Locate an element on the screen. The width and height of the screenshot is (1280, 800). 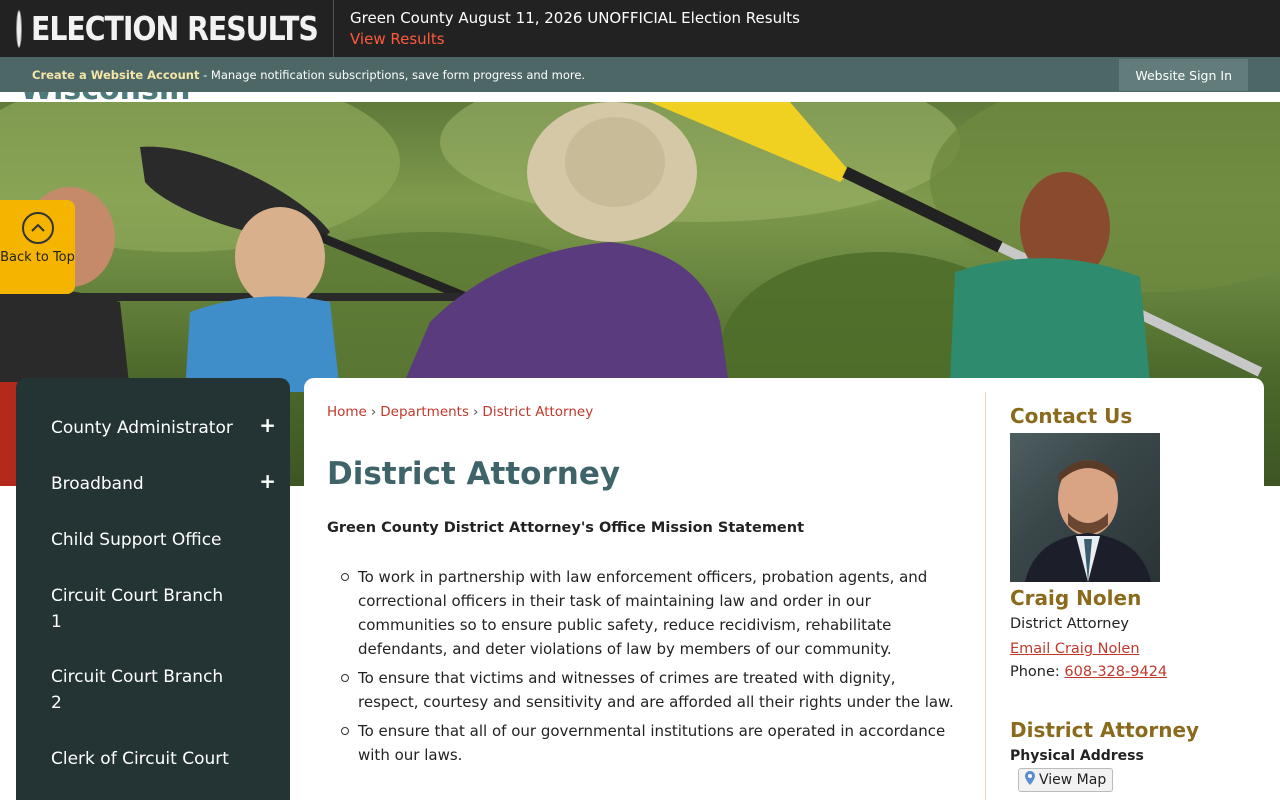
physical-address-label: Physical Address is located at coordinates (1077, 756).